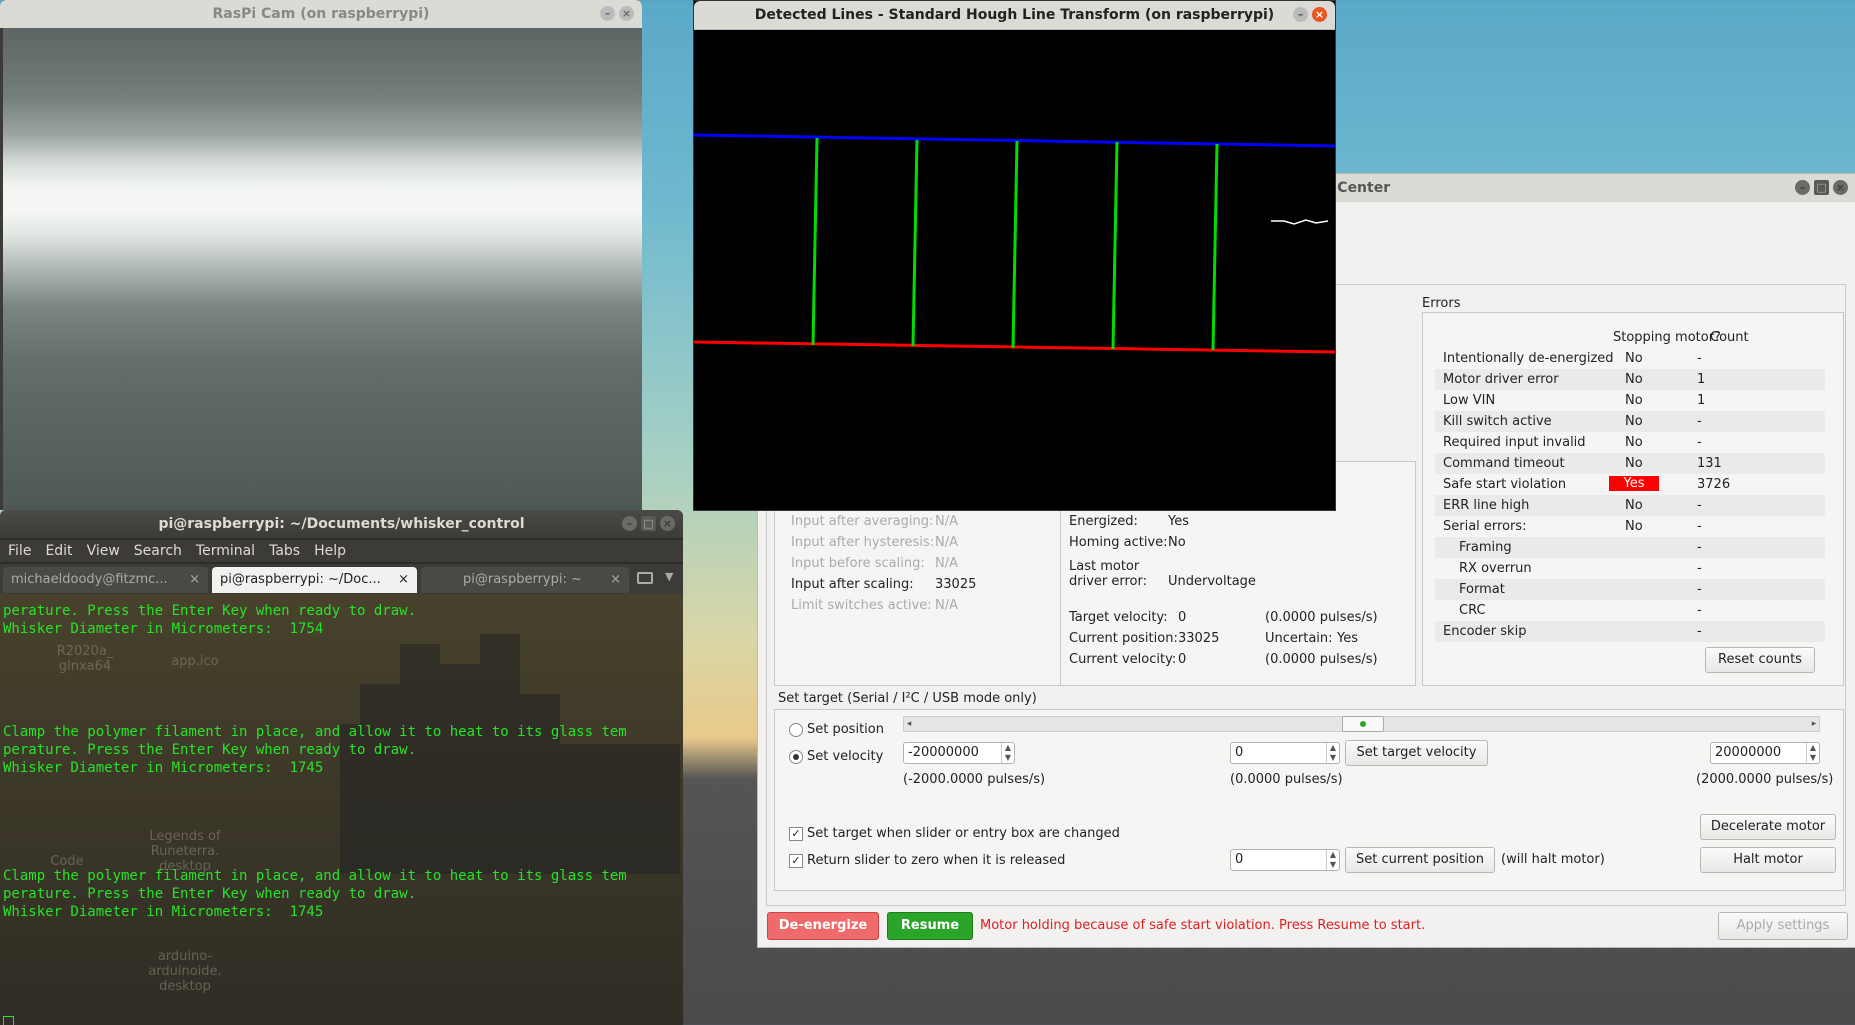 This screenshot has width=1855, height=1025. I want to click on desktop-icon-matlab: R2020a_ glnxa64, so click(85, 659).